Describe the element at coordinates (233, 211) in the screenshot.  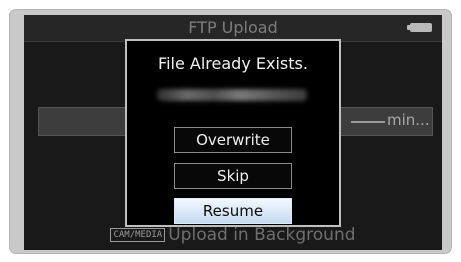
I see `resume-button: Resume` at that location.